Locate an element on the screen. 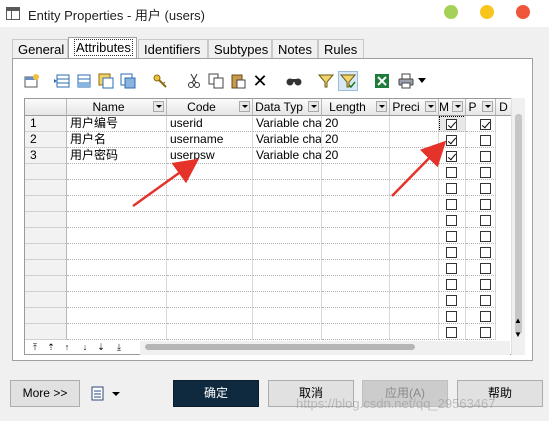  column-header-name: Name is located at coordinates (117, 107).